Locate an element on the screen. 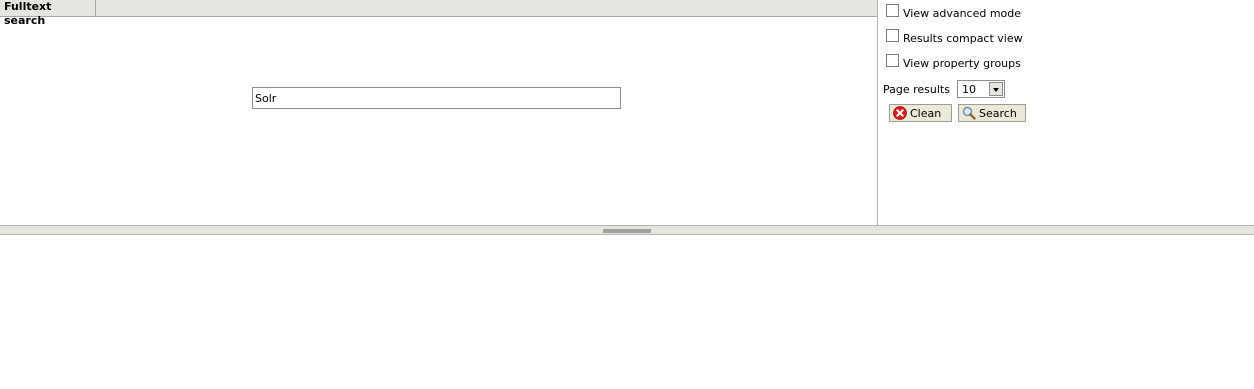  property-groups-checkbox is located at coordinates (892, 60).